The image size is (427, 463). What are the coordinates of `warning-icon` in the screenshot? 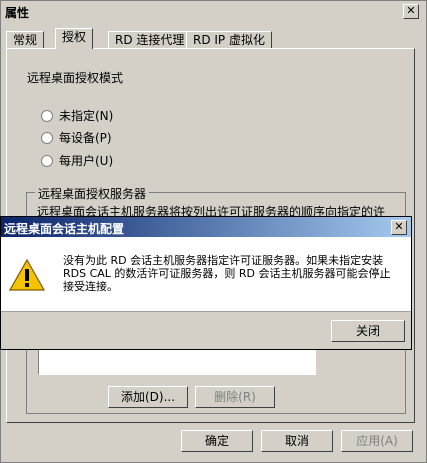 It's located at (27, 276).